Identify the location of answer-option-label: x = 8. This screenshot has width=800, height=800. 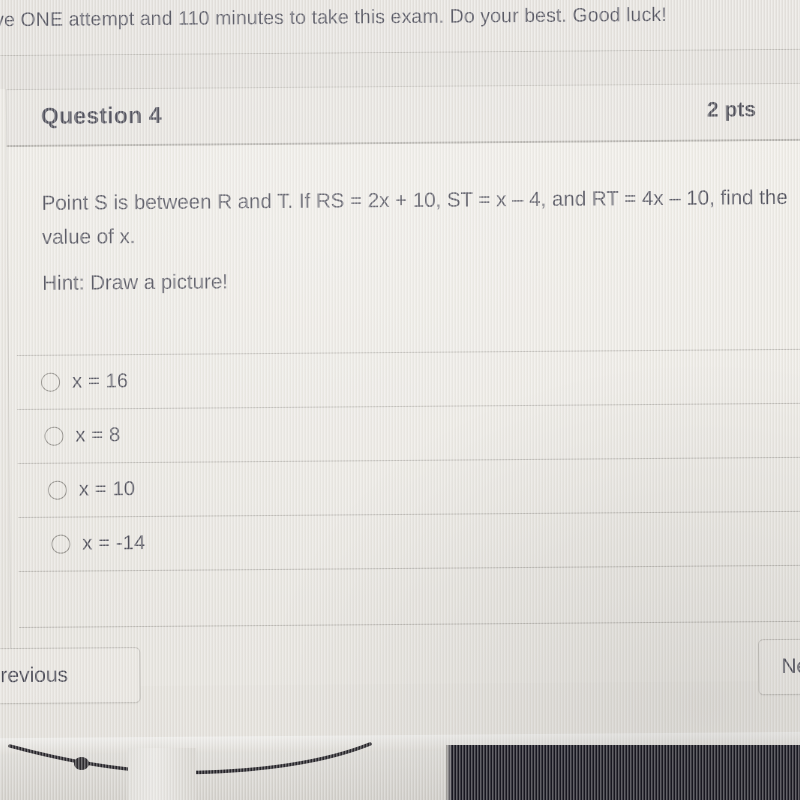
(98, 435).